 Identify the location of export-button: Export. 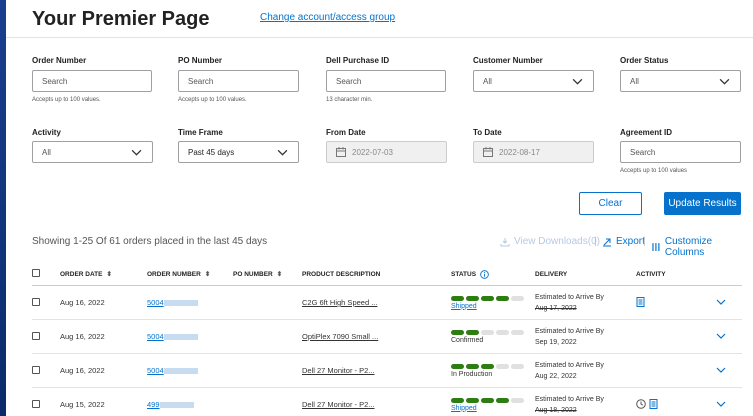
(623, 241).